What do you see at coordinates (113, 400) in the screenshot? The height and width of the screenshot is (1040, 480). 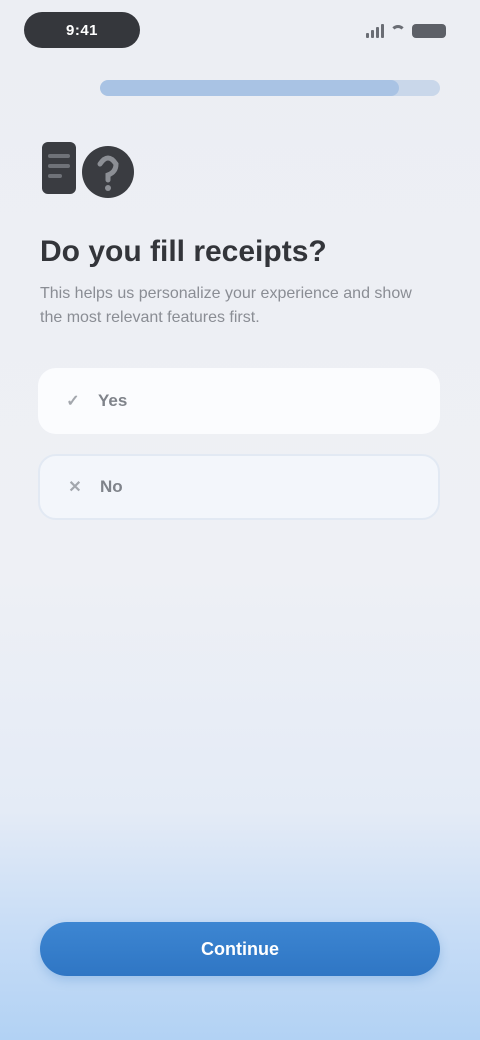 I see `option-yes-label: Yes` at bounding box center [113, 400].